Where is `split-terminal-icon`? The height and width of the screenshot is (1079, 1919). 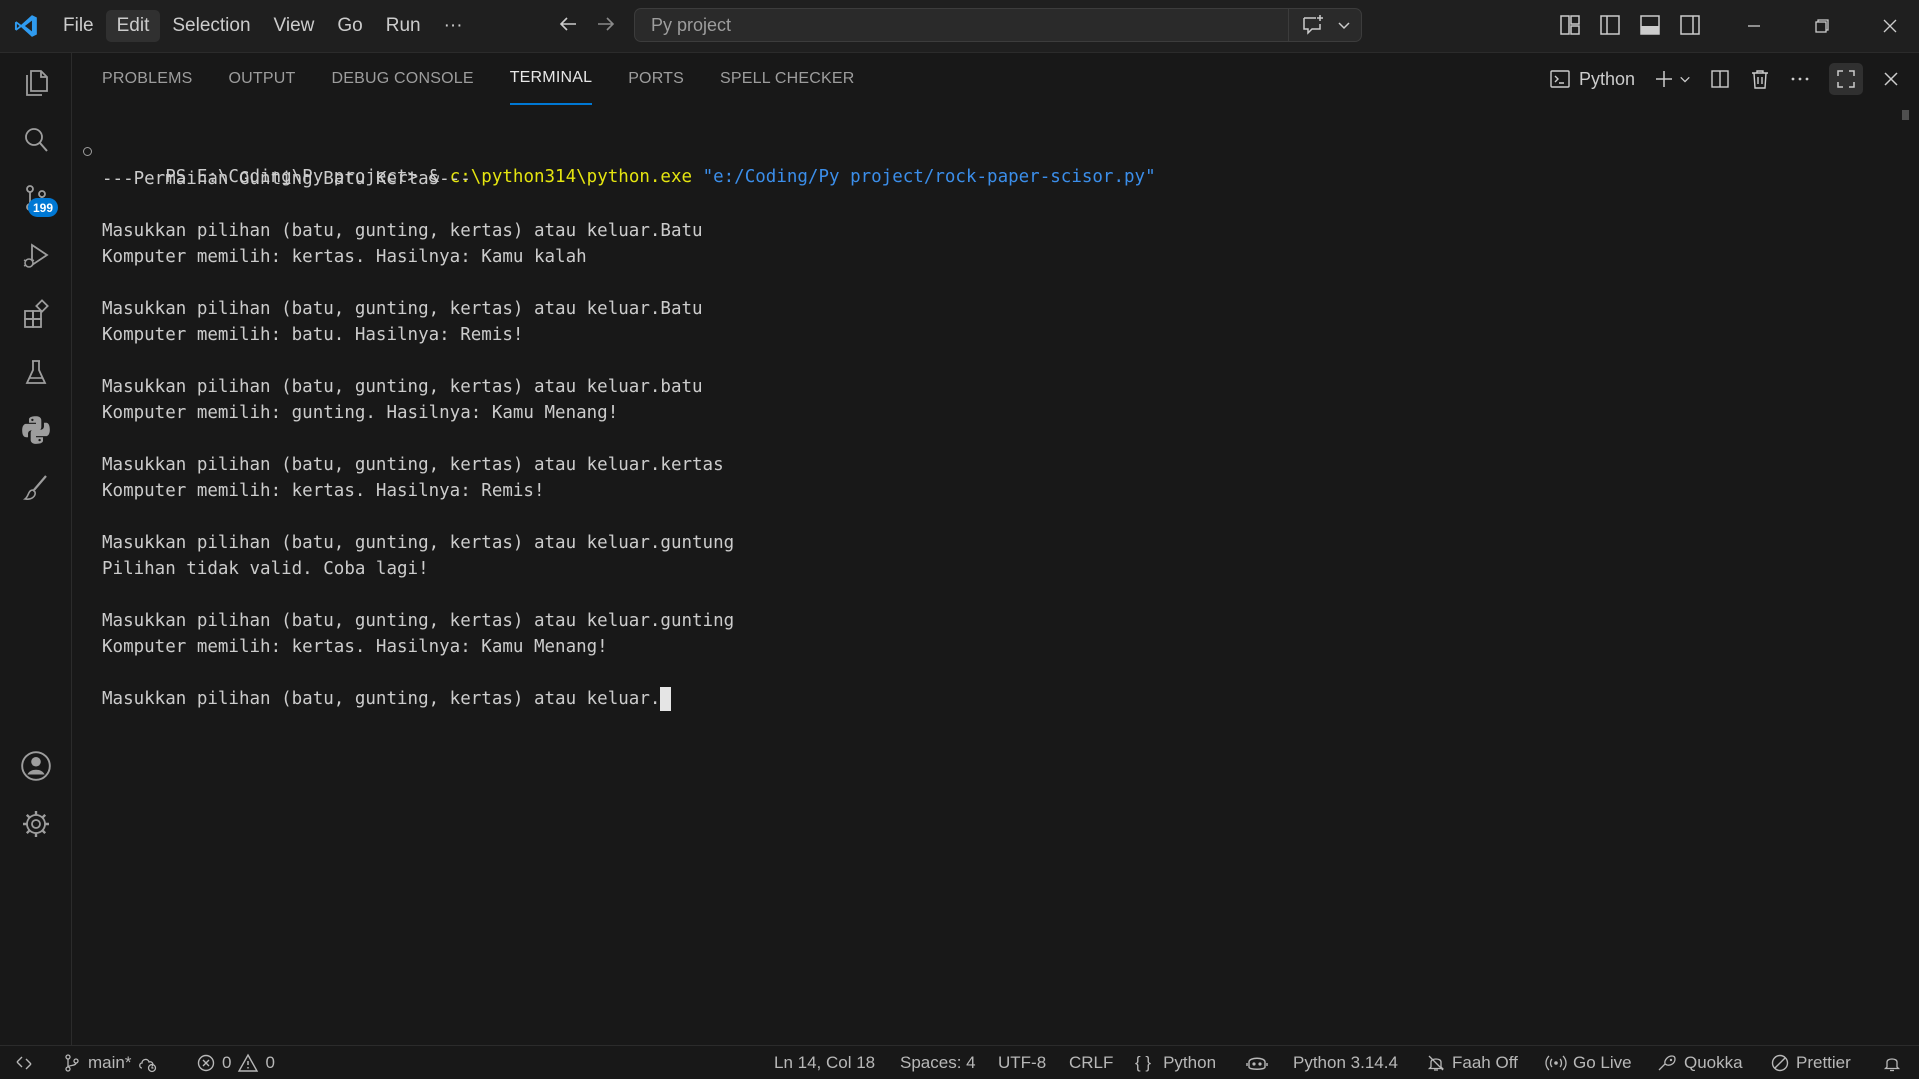 split-terminal-icon is located at coordinates (1720, 79).